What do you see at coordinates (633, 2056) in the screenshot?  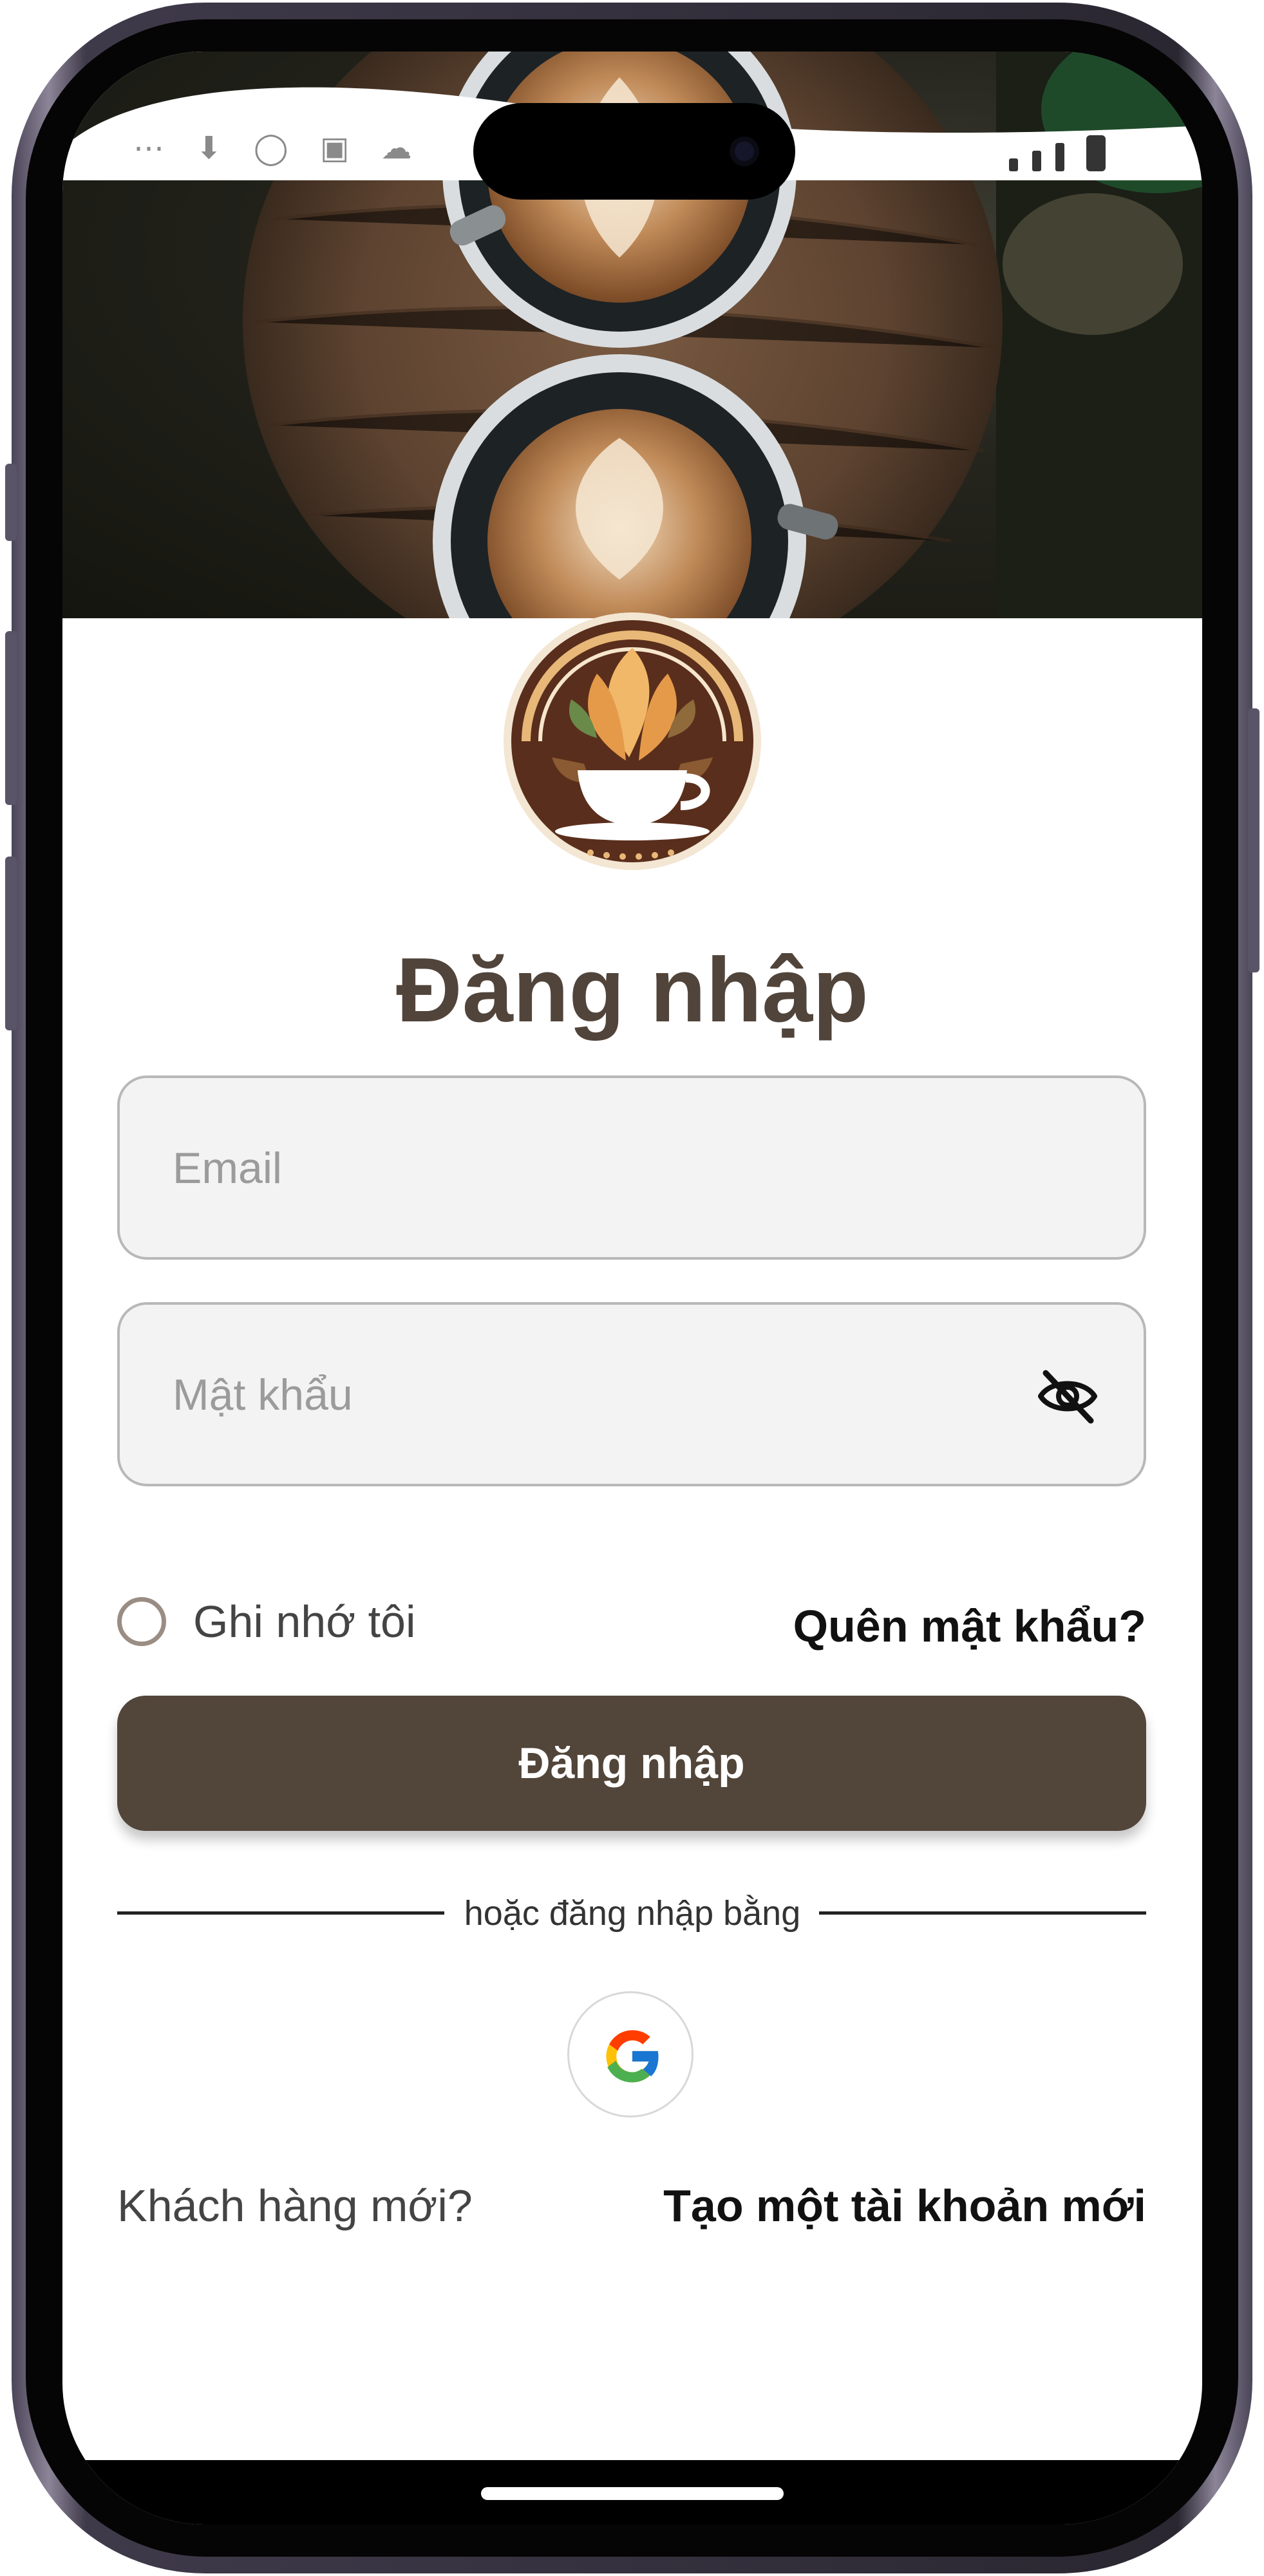 I see `google-icon` at bounding box center [633, 2056].